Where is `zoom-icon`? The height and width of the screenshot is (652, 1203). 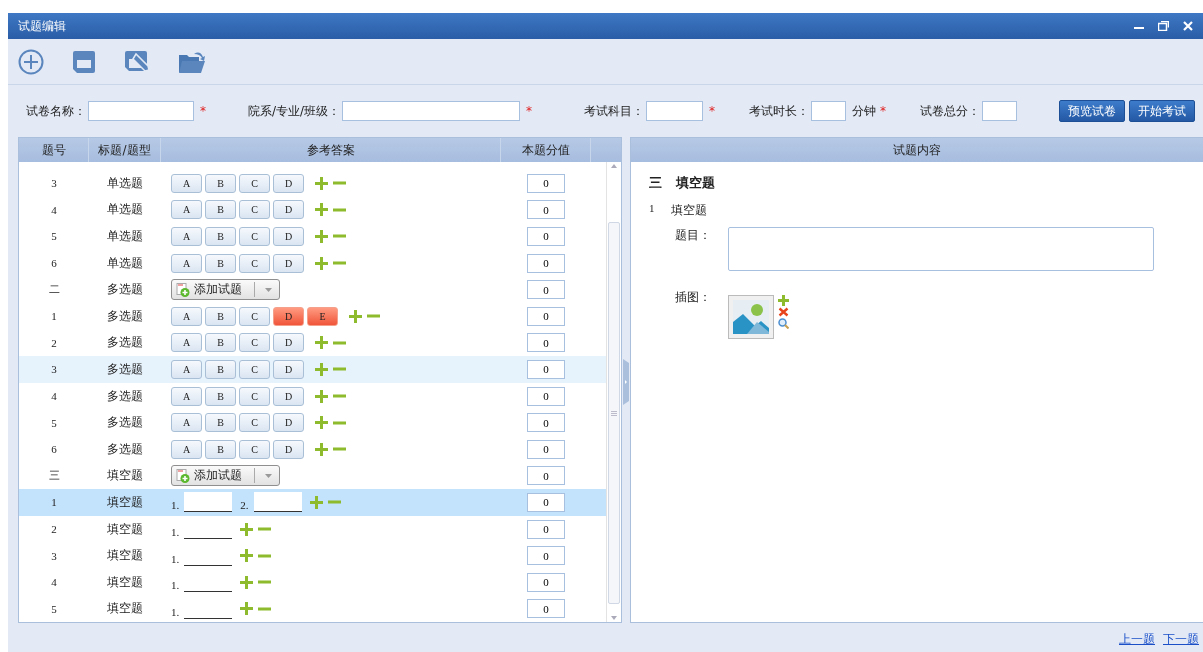 zoom-icon is located at coordinates (783, 323).